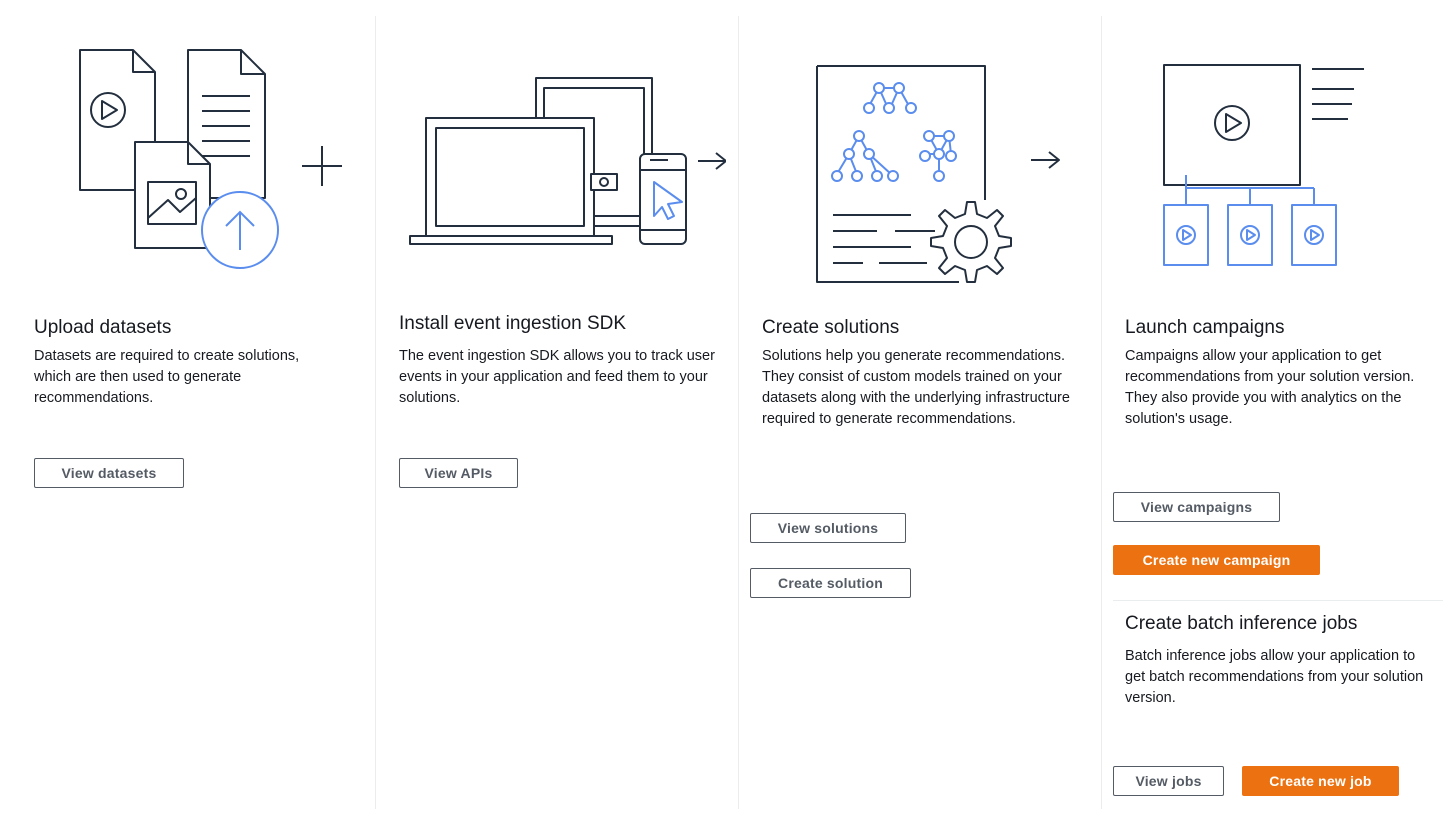 The image size is (1452, 829). Describe the element at coordinates (938, 174) in the screenshot. I see `model-gear-illustration` at that location.